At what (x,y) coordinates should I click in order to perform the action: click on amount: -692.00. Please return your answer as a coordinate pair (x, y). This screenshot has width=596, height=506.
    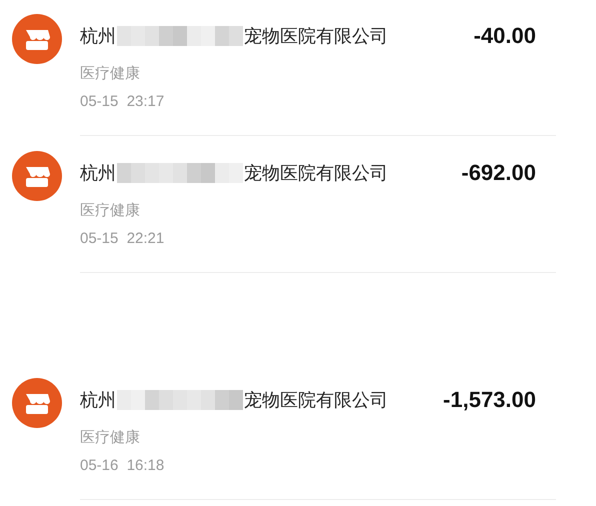
    Looking at the image, I should click on (499, 173).